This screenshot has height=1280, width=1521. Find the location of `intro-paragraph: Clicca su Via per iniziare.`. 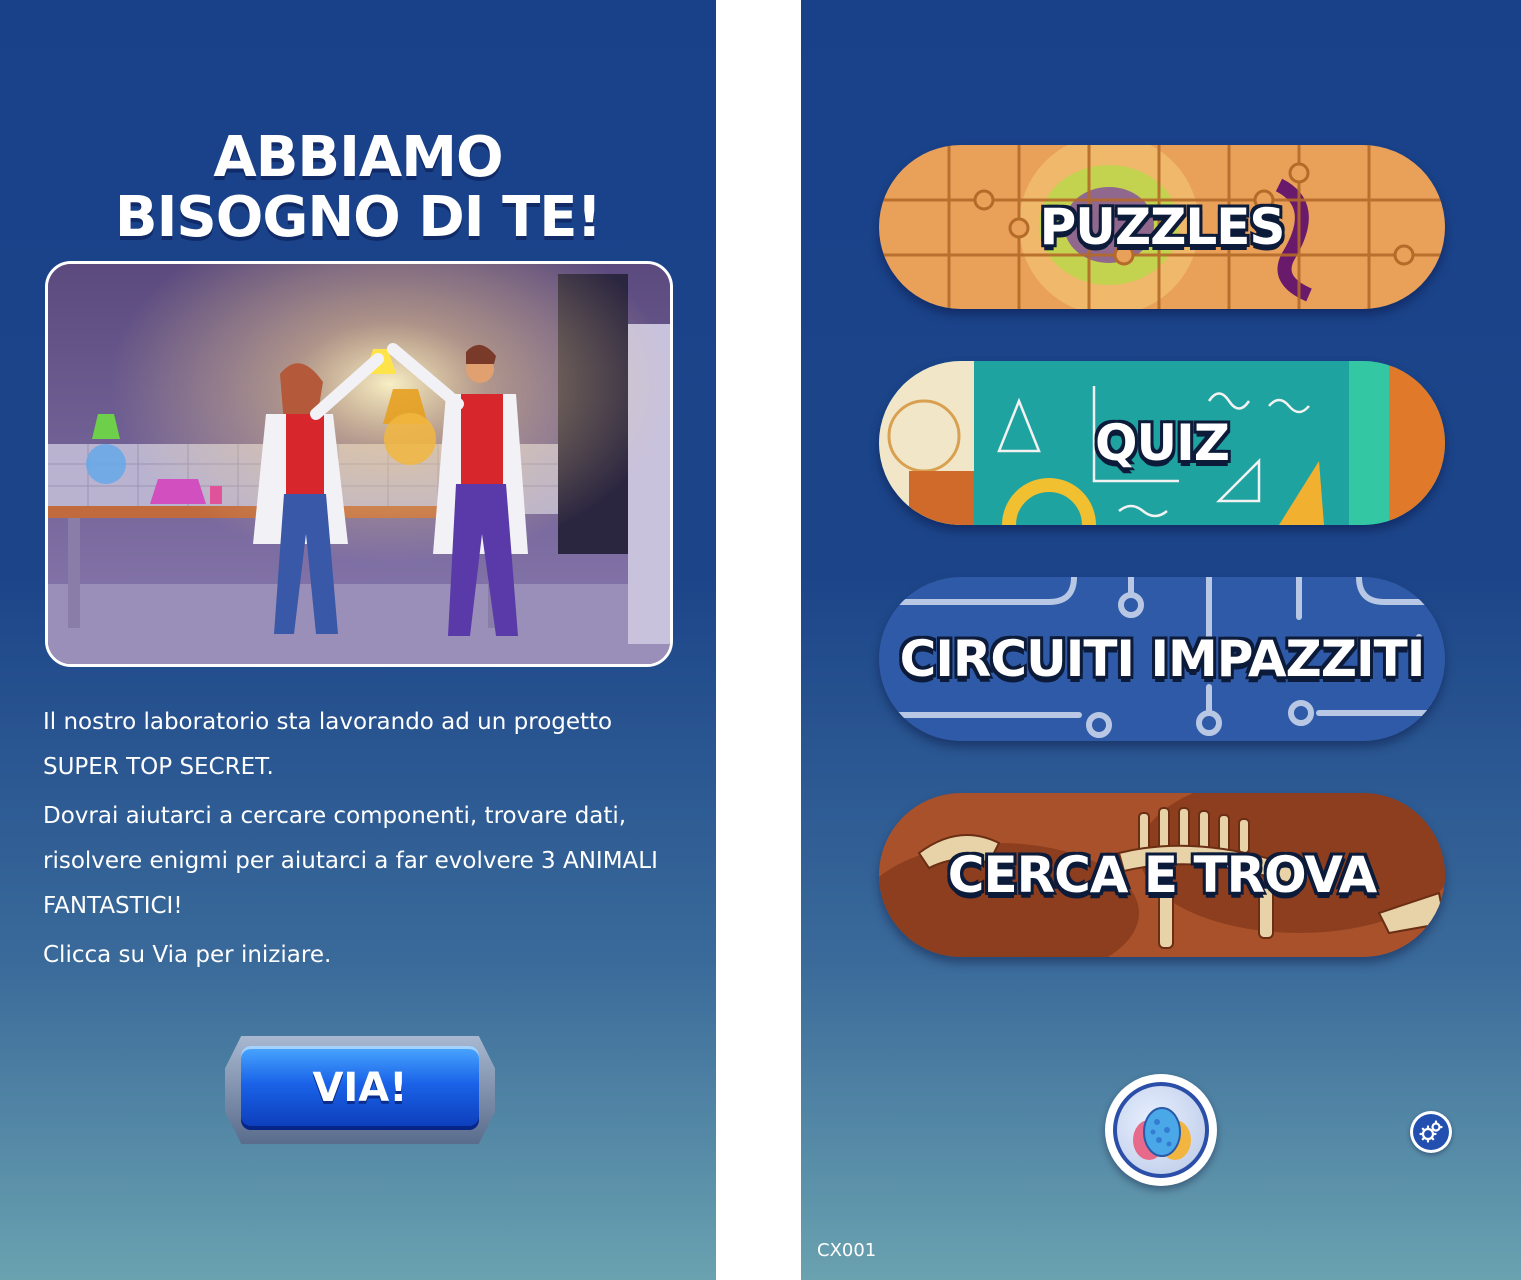

intro-paragraph: Clicca su Via per iniziare. is located at coordinates (187, 955).